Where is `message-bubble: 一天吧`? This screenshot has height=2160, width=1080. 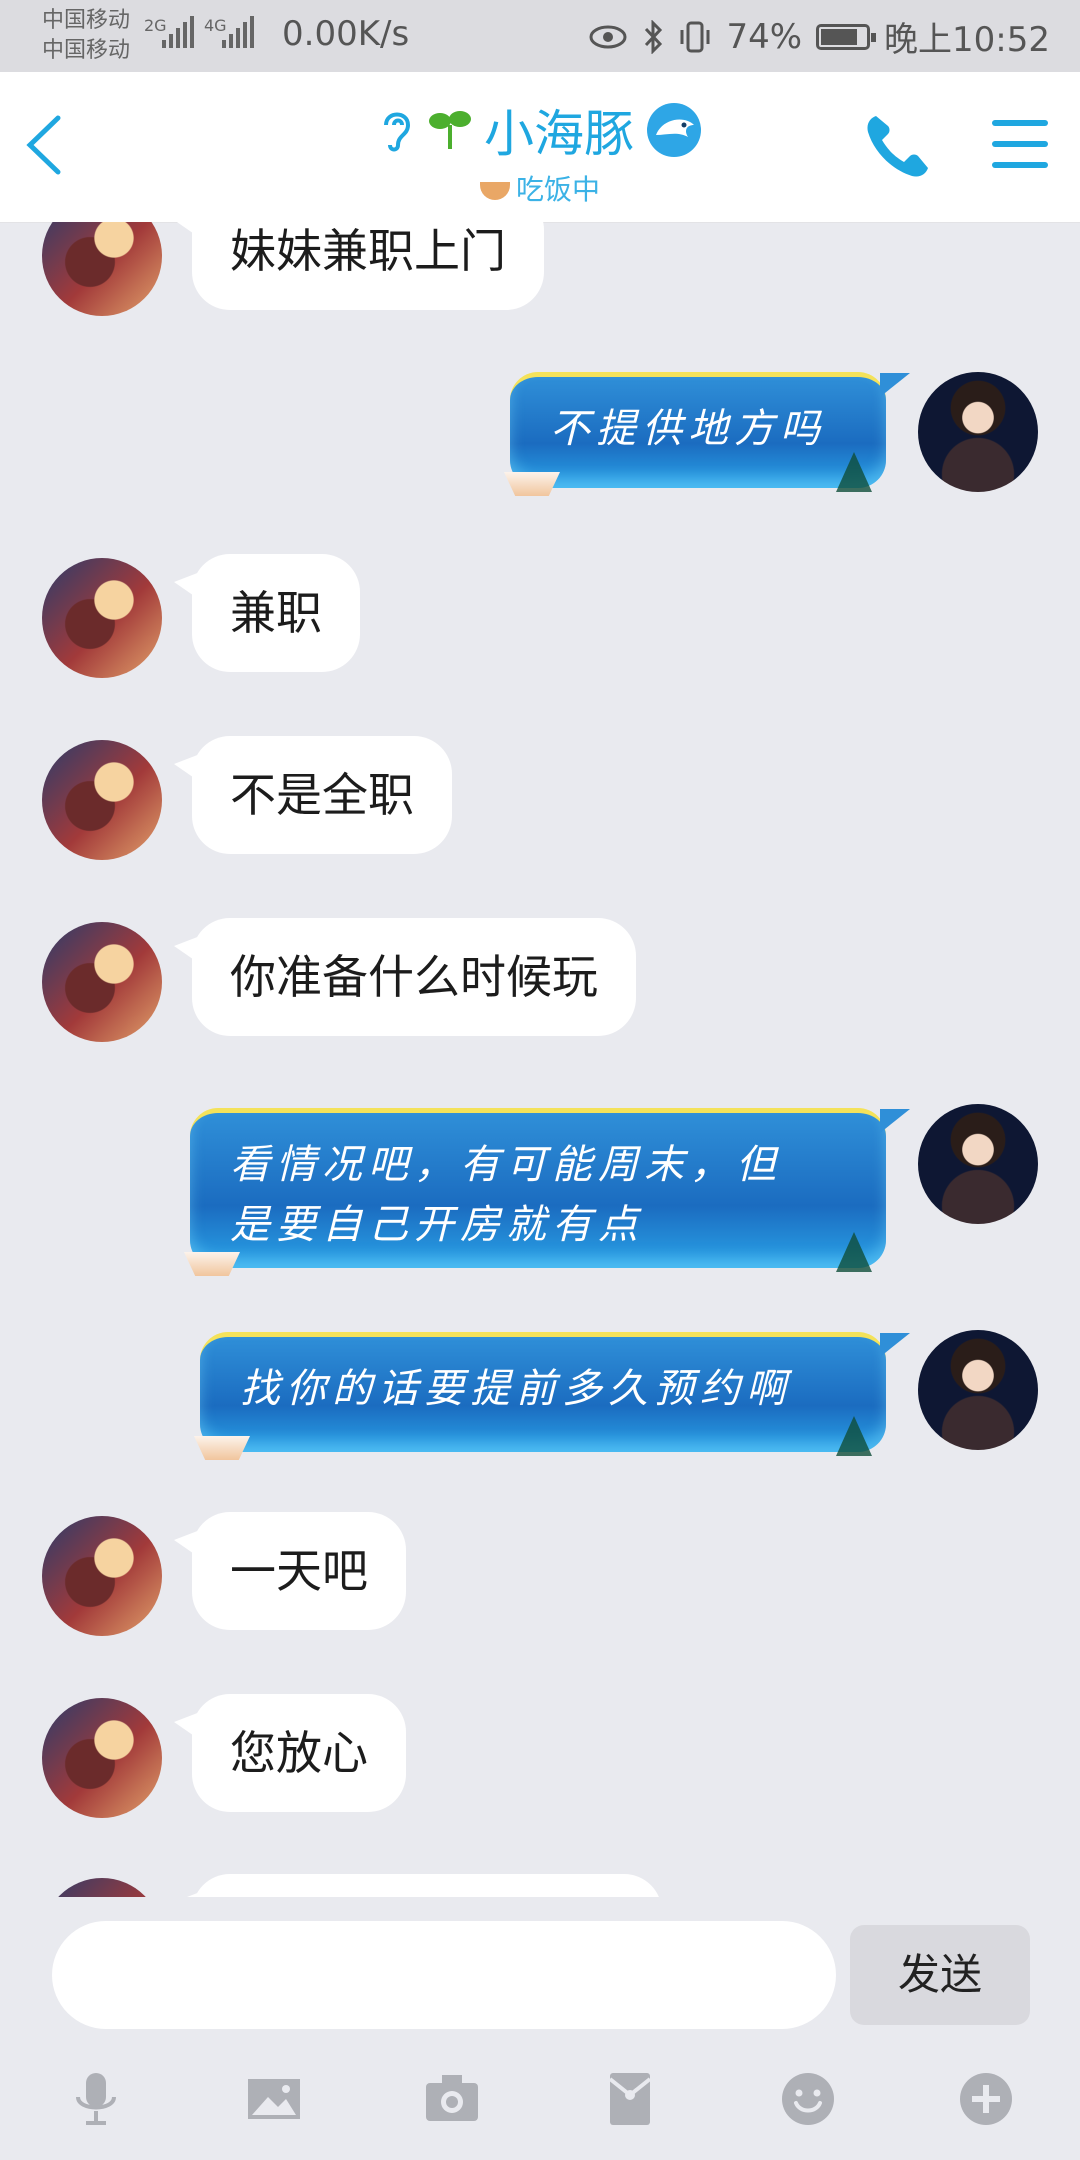 message-bubble: 一天吧 is located at coordinates (290, 1571).